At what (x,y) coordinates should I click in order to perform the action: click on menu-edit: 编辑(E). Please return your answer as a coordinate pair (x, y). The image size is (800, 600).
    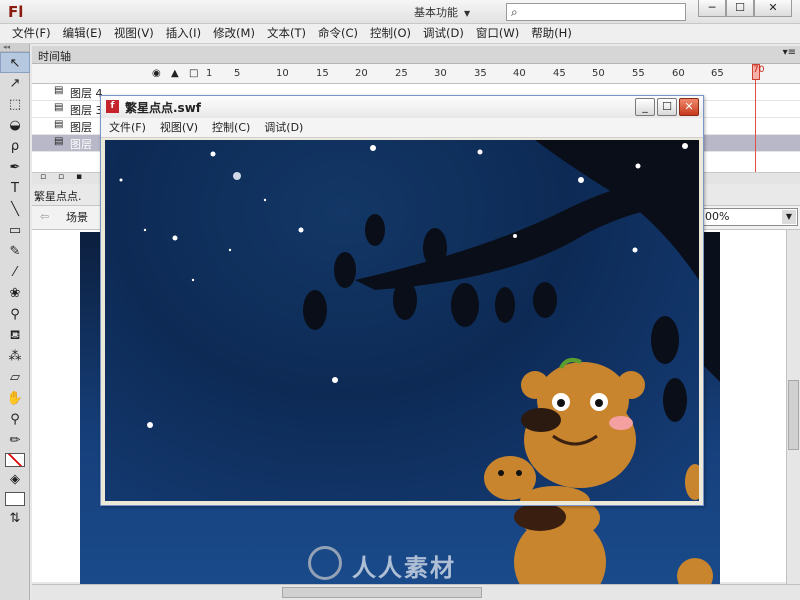
    Looking at the image, I should click on (82, 33).